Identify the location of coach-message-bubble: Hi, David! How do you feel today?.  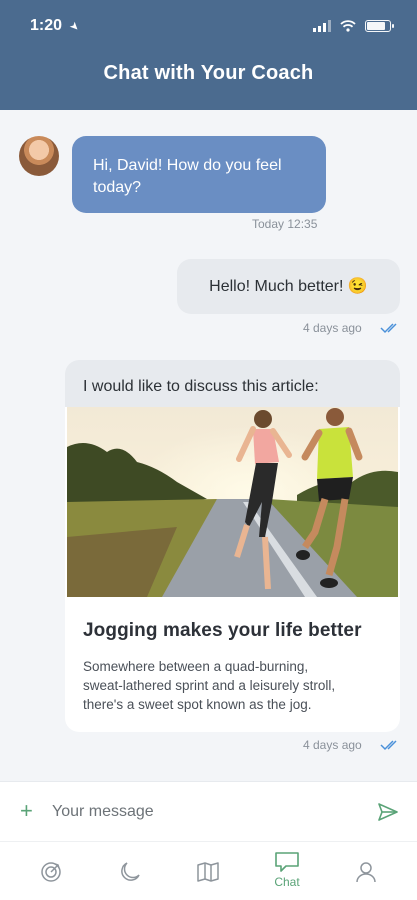
(199, 174).